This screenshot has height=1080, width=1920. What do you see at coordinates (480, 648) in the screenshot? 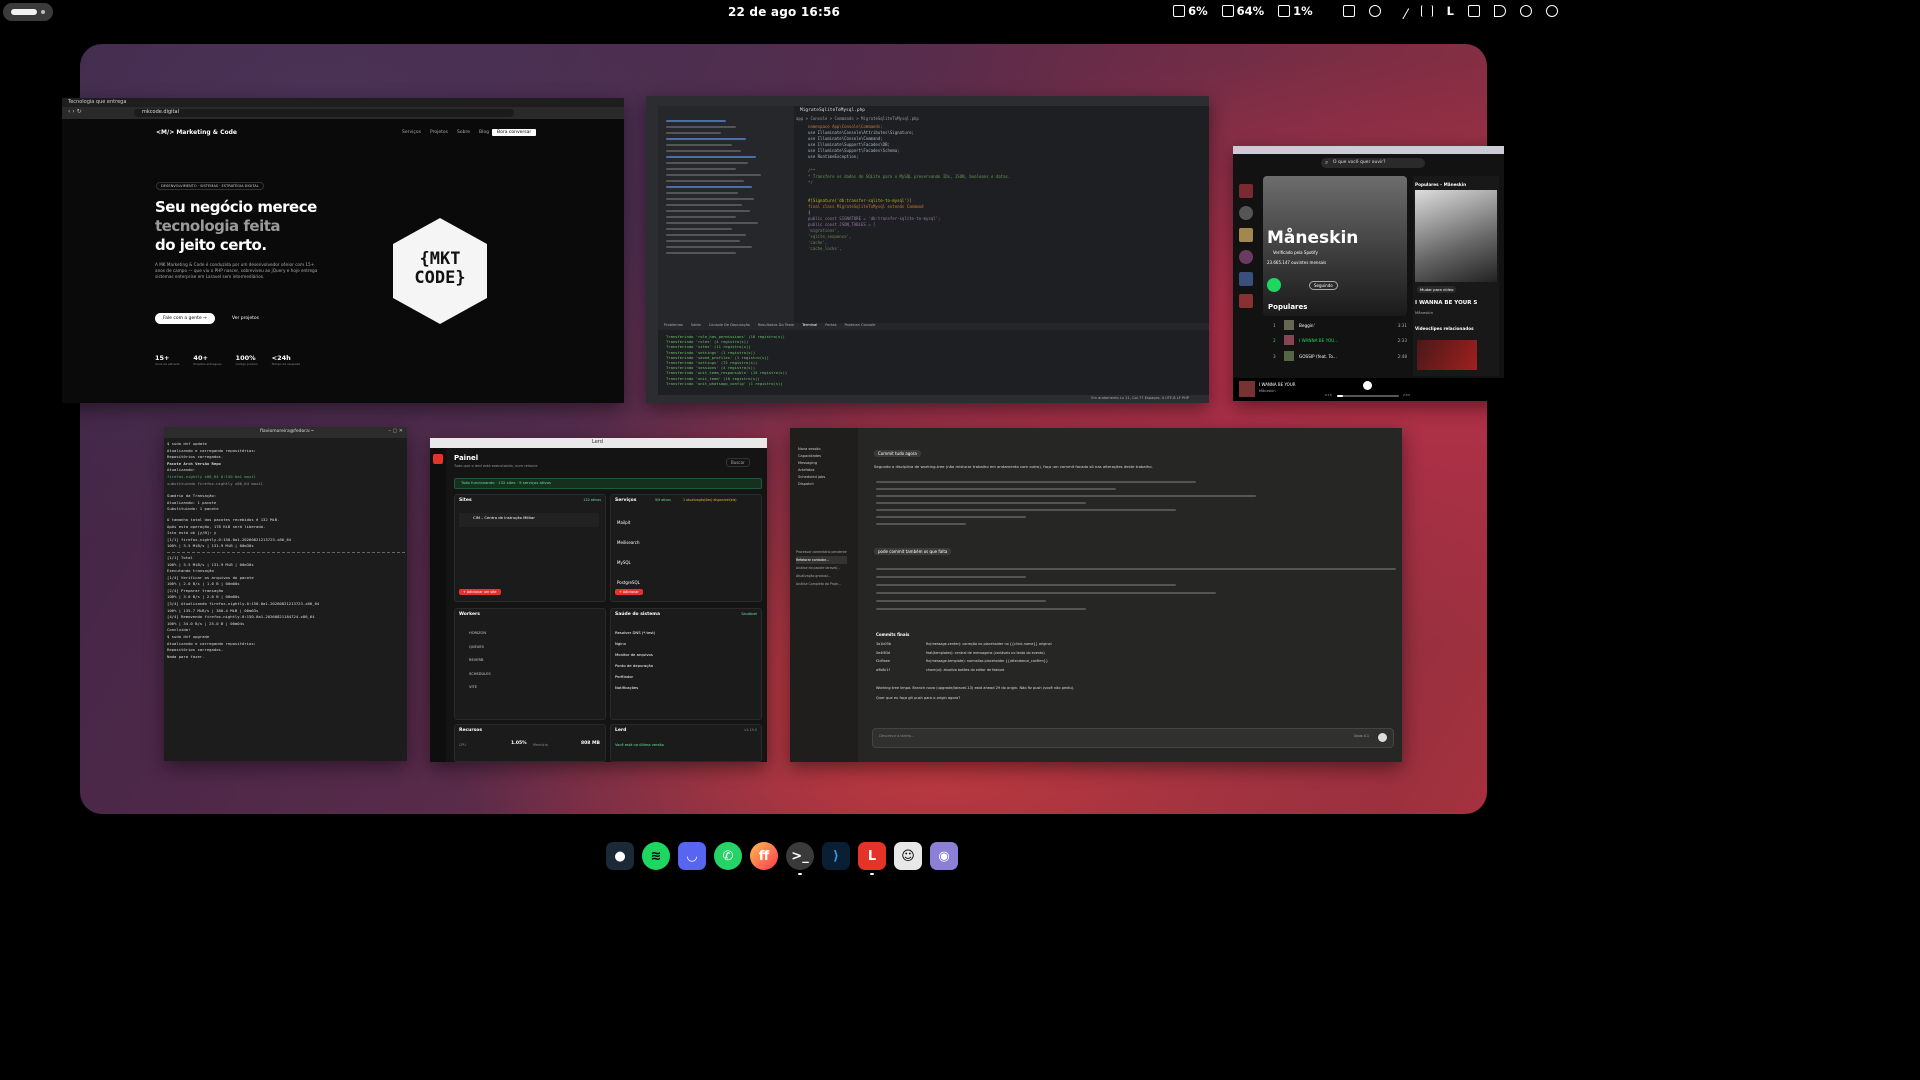
I see `worker-queues: QUEUES` at bounding box center [480, 648].